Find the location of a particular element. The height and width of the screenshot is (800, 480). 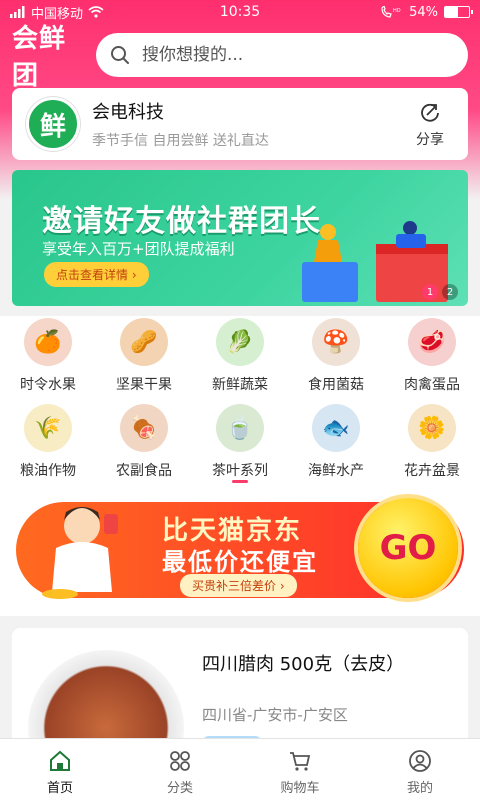

promo-subtitle: 最低价还便宜 is located at coordinates (240, 562).